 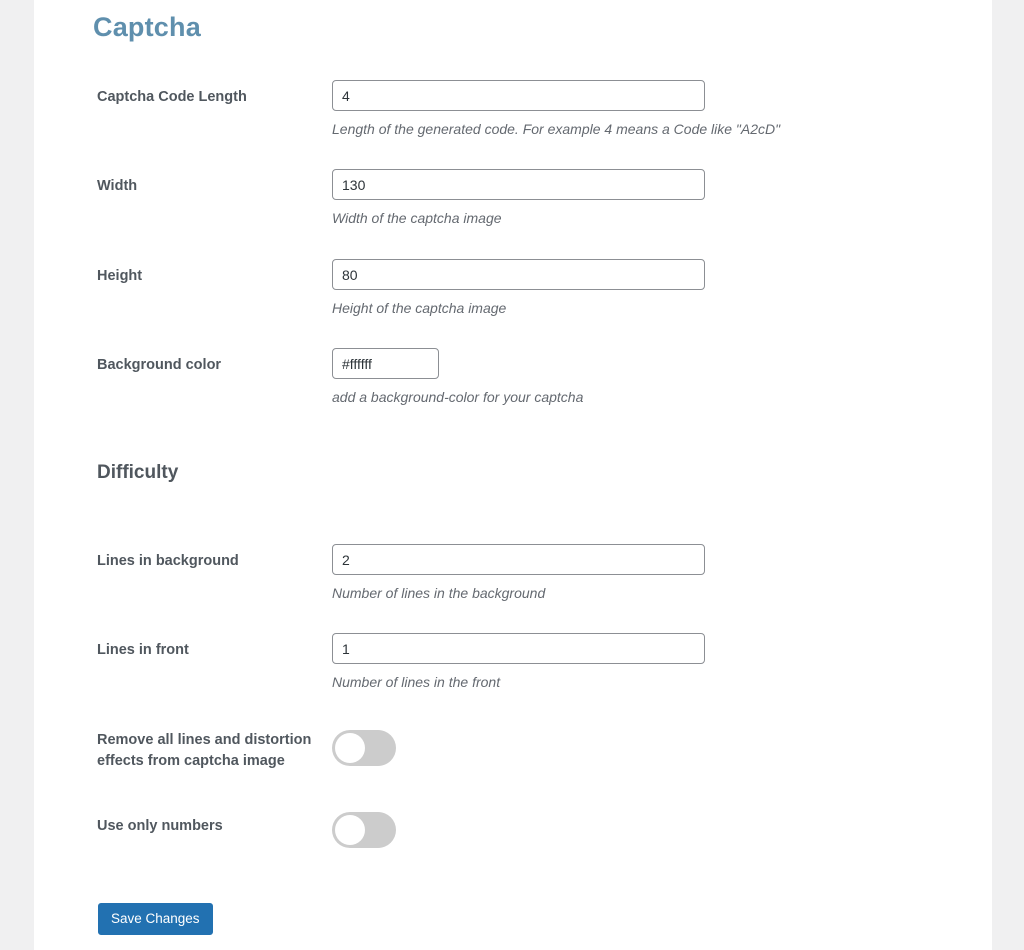 I want to click on height-description: Height of the captcha image, so click(x=419, y=308).